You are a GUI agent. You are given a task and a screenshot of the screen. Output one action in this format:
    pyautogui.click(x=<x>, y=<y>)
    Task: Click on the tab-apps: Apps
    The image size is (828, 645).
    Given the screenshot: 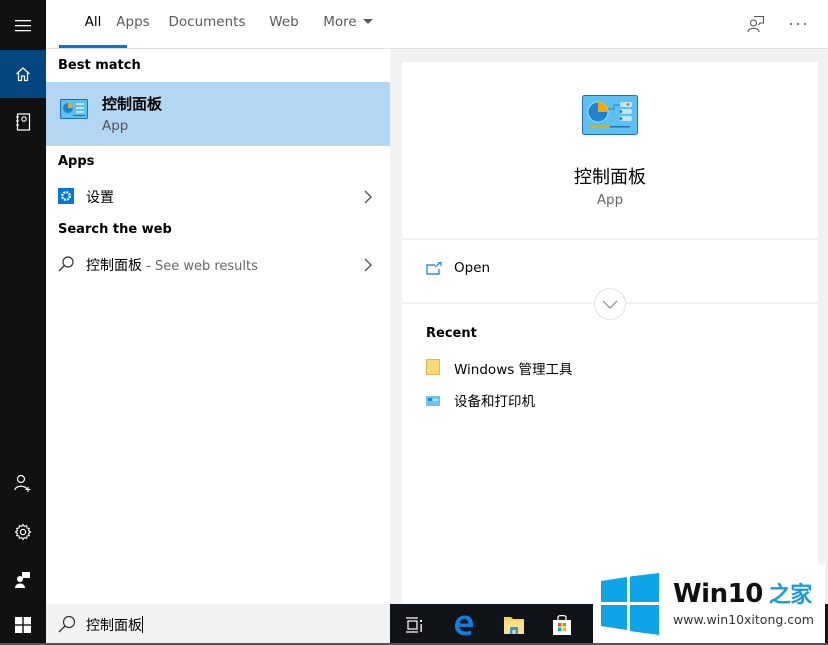 What is the action you would take?
    pyautogui.click(x=133, y=24)
    